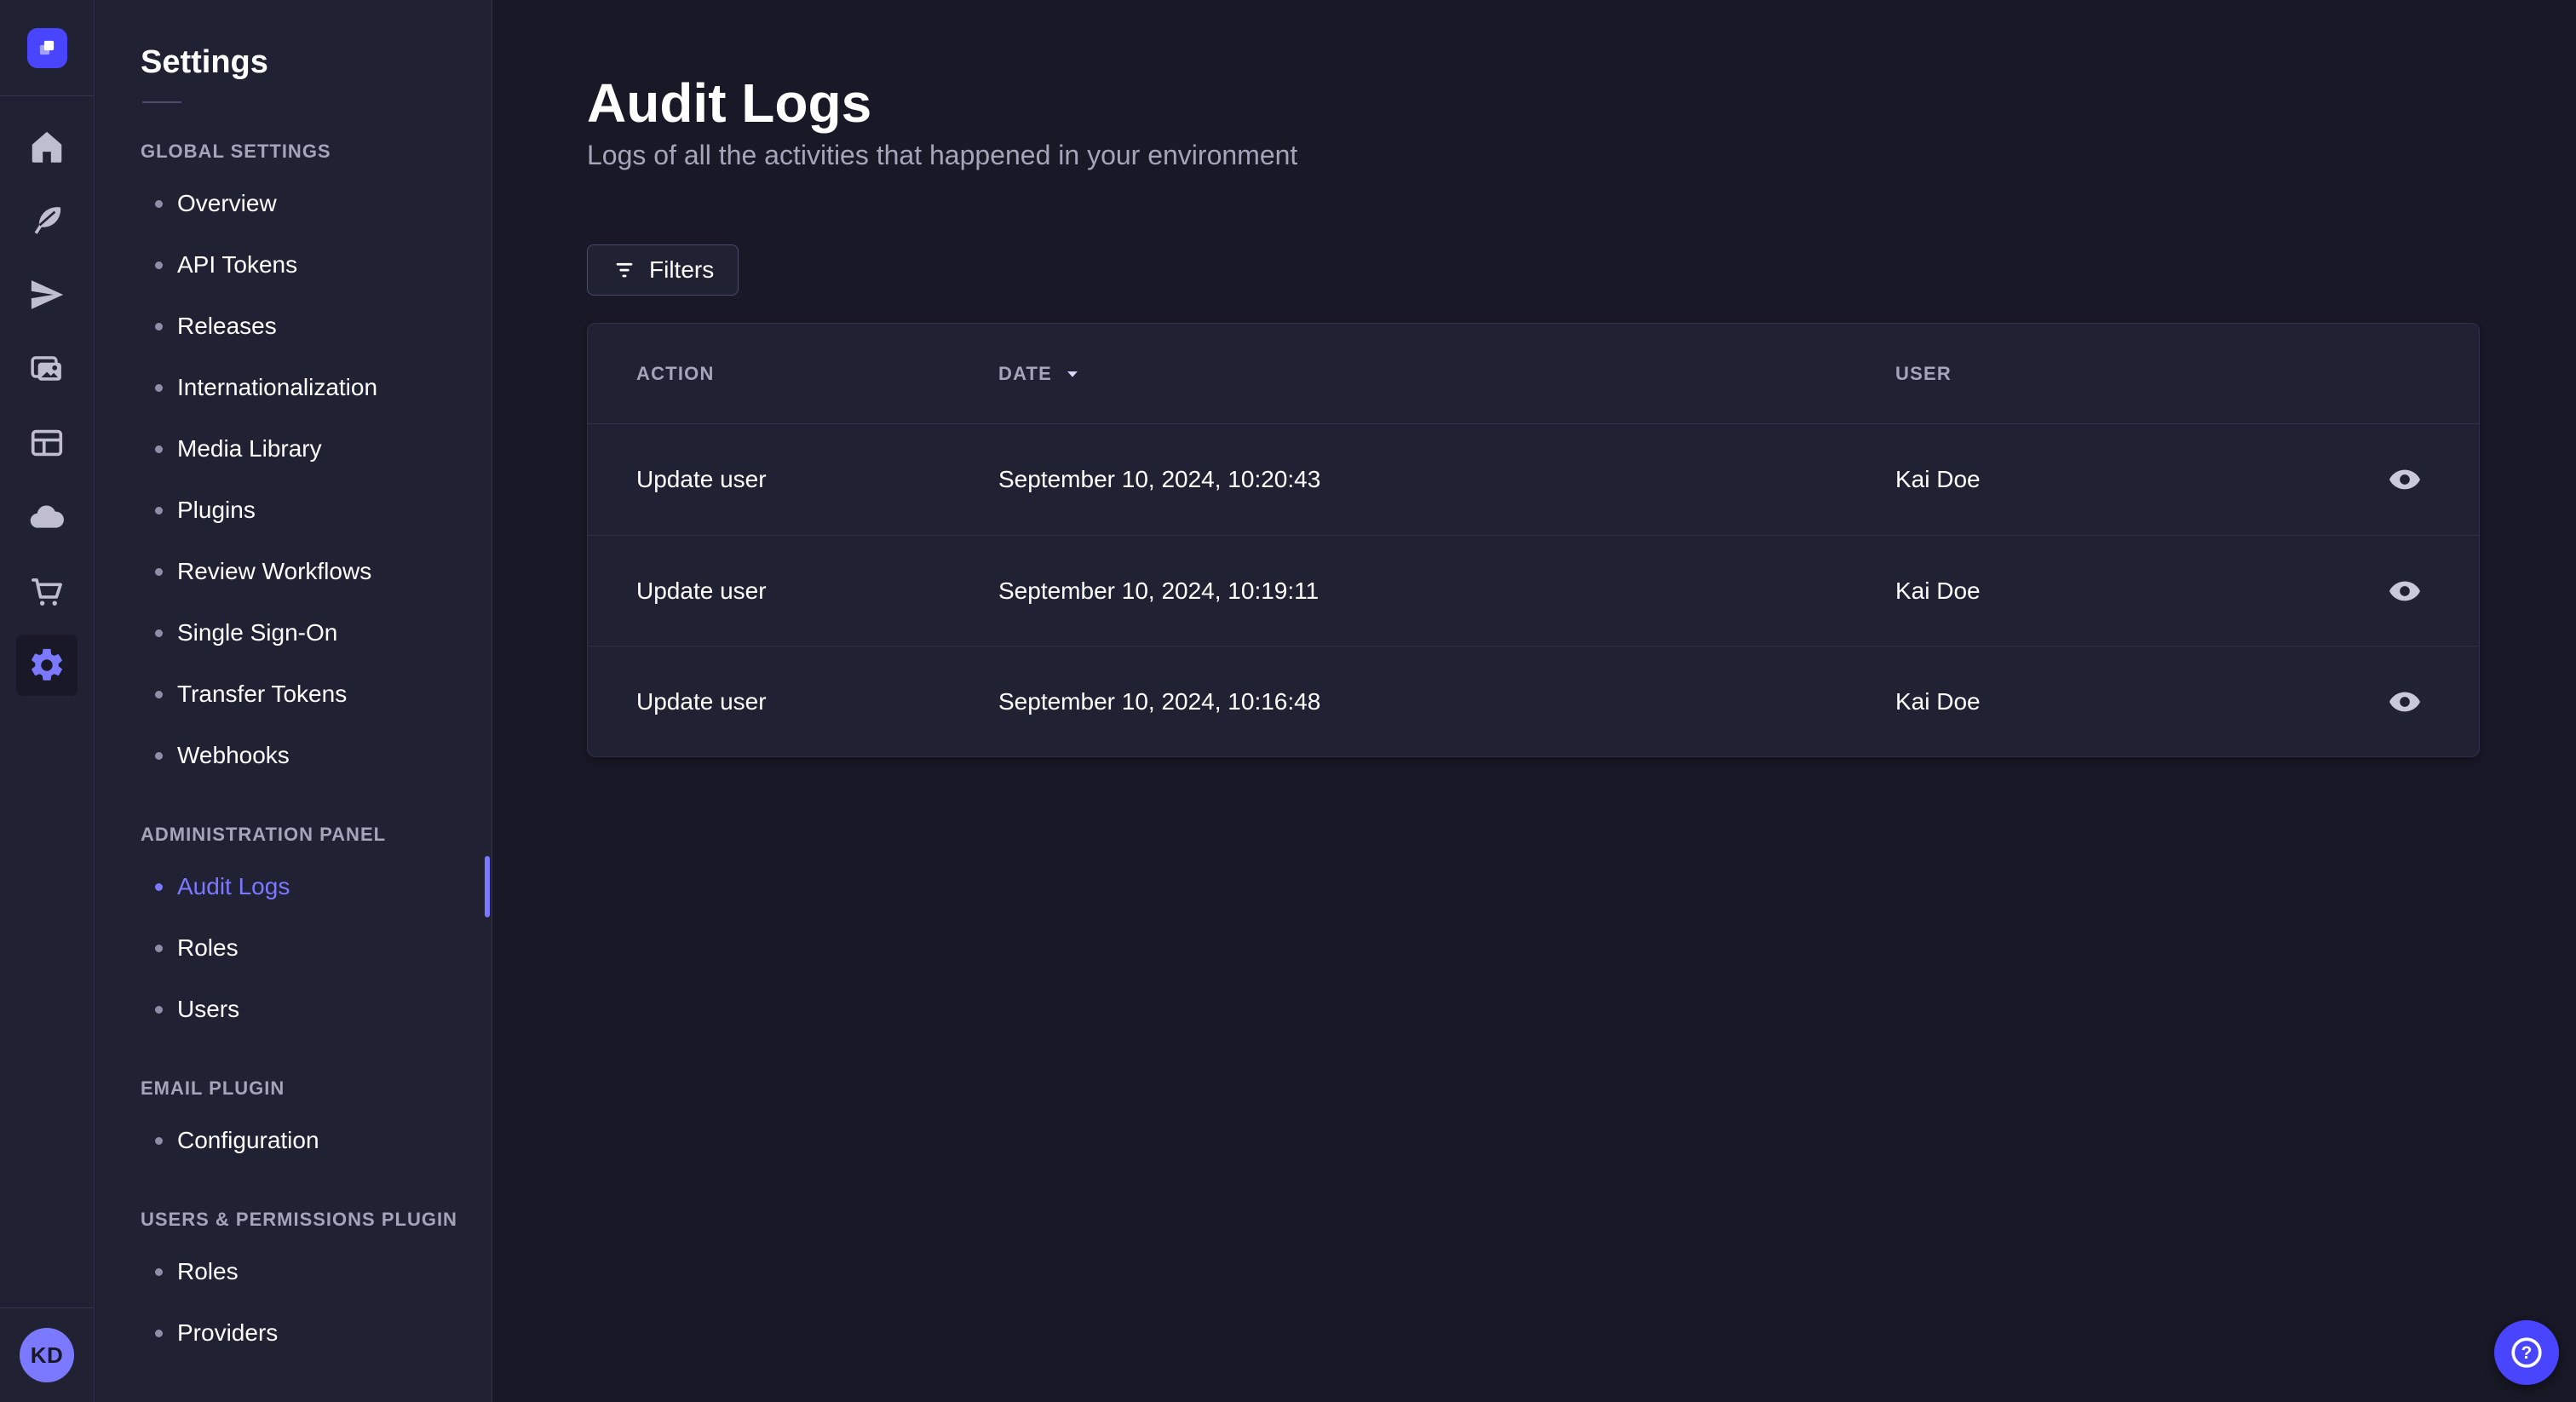 This screenshot has width=2576, height=1402. What do you see at coordinates (294, 1009) in the screenshot?
I see `sidebar-item-admin-users: Users` at bounding box center [294, 1009].